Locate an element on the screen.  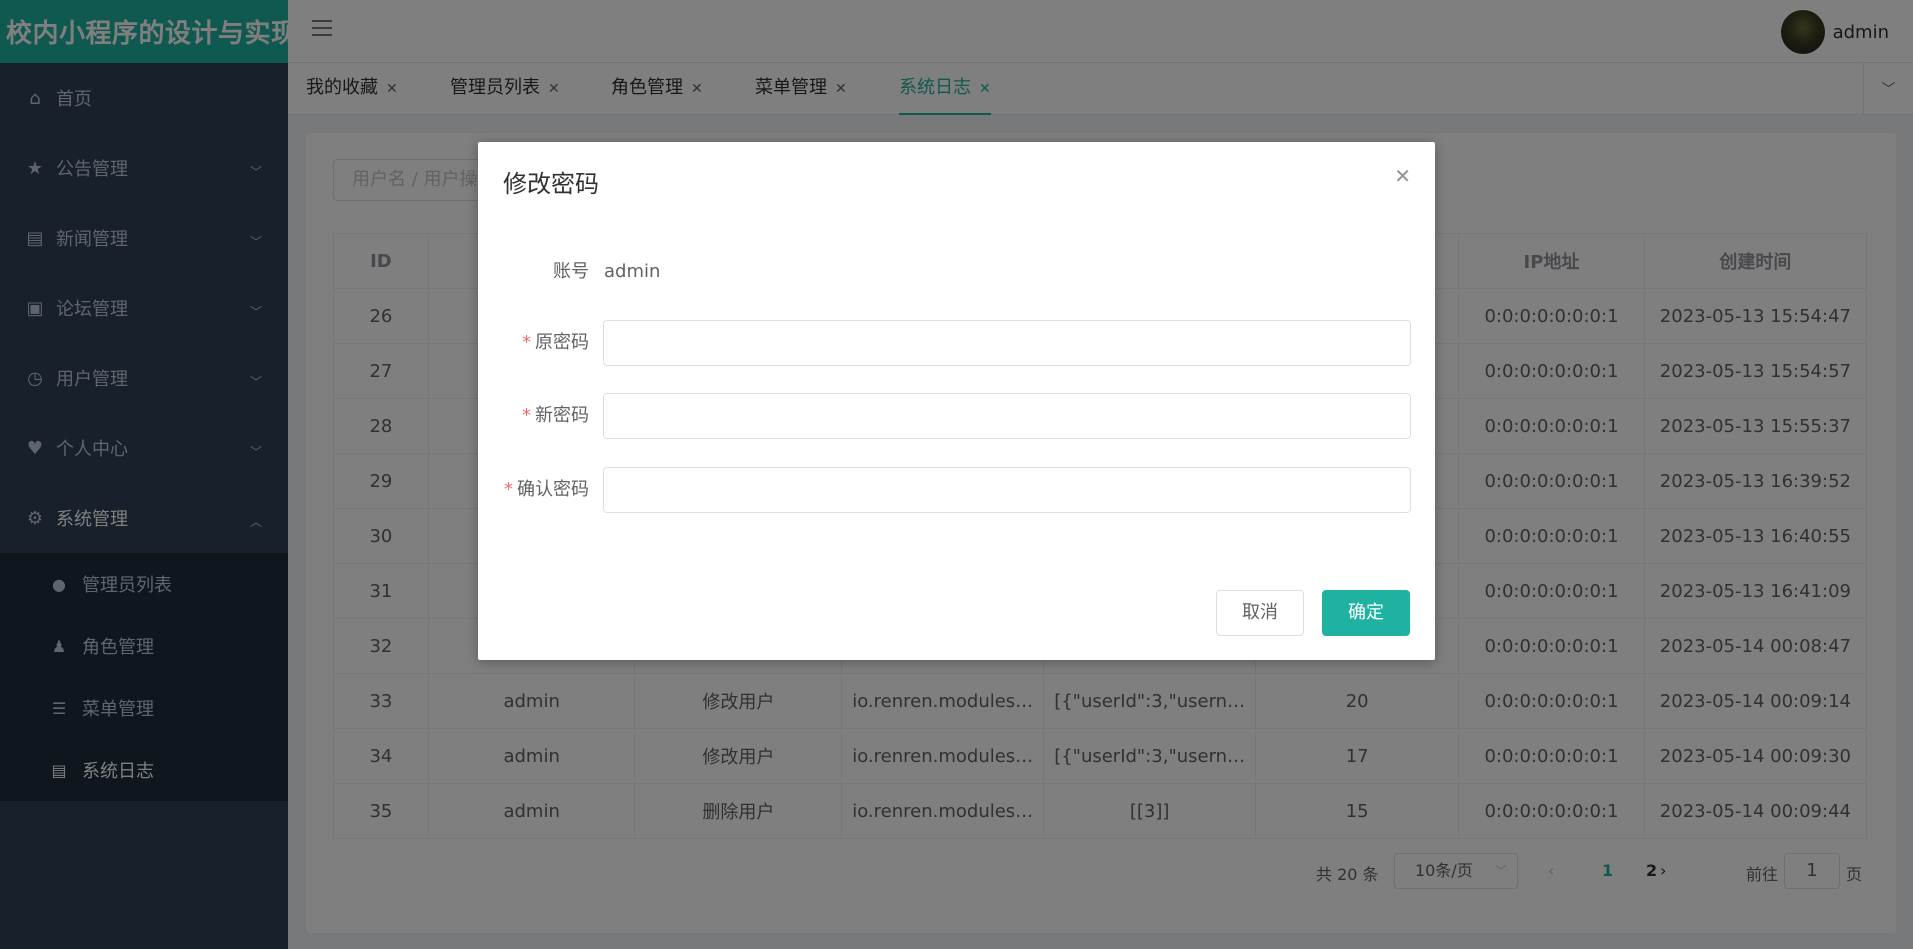
new-password-label-text: 新密码 is located at coordinates (562, 415).